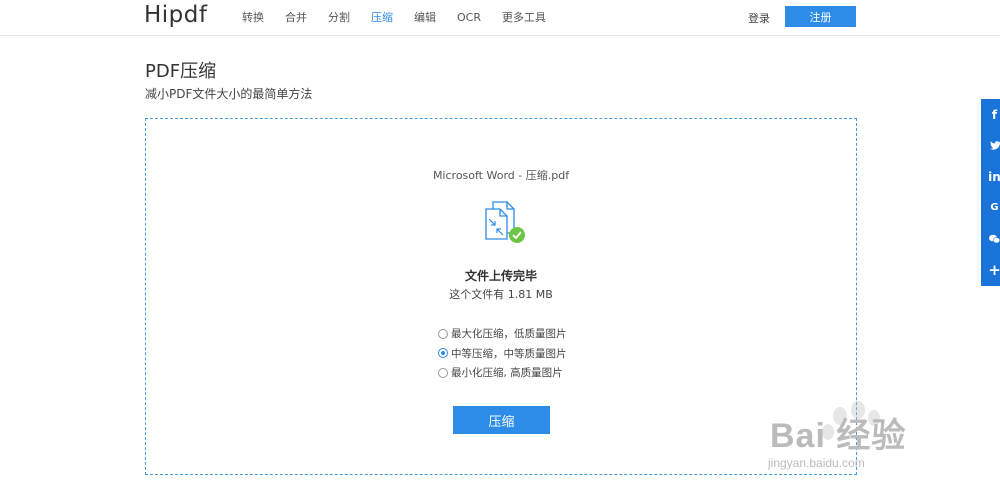 The height and width of the screenshot is (495, 1000). I want to click on compress-button: 压缩, so click(501, 420).